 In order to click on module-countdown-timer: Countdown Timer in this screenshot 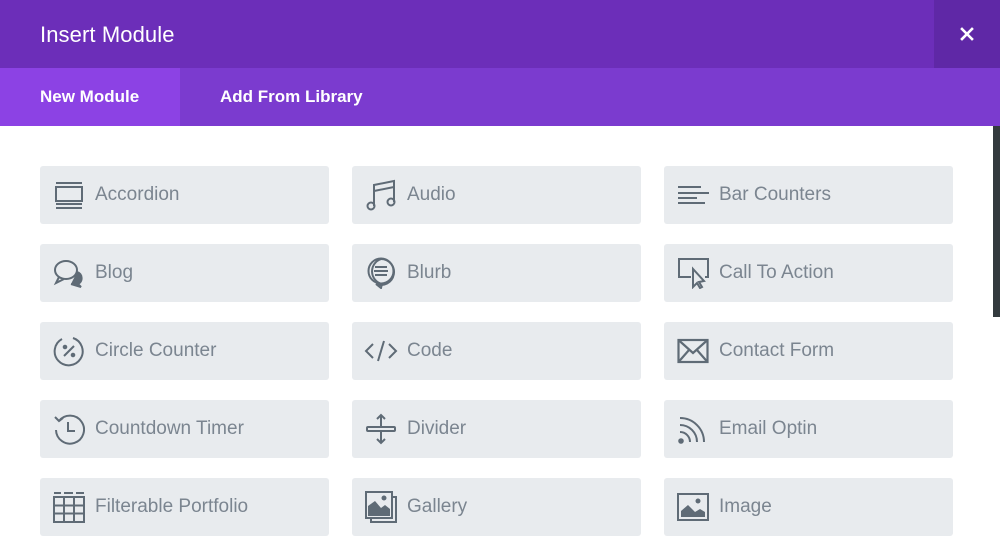, I will do `click(184, 429)`.